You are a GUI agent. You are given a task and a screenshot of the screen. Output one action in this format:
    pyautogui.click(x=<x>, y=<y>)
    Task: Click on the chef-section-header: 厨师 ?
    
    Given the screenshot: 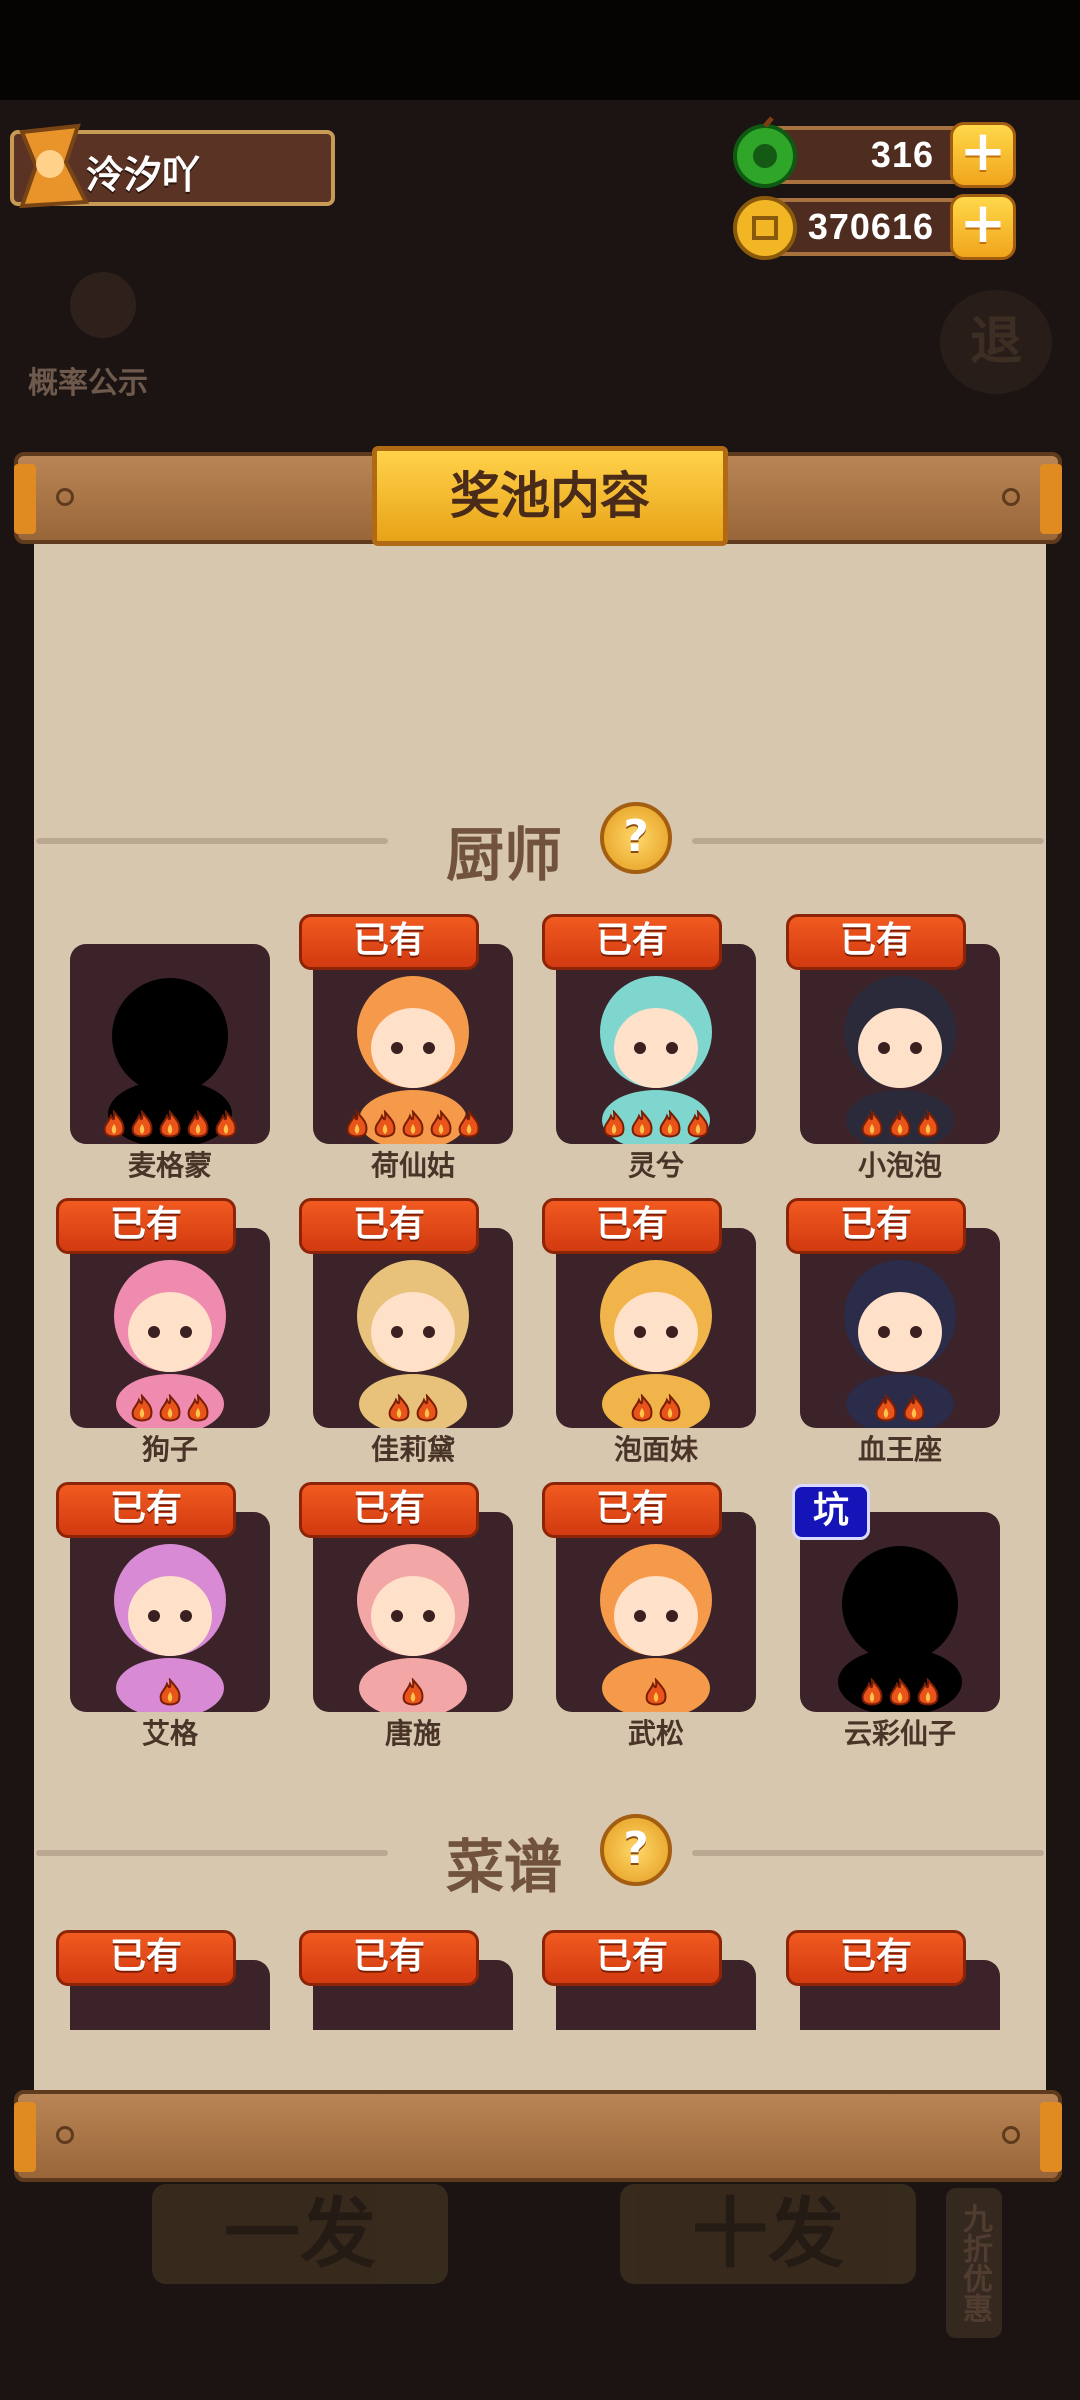 What is the action you would take?
    pyautogui.click(x=540, y=844)
    